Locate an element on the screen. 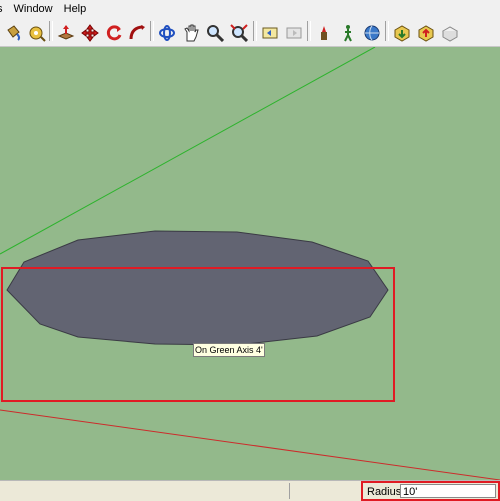  push-pull-icon is located at coordinates (66, 33).